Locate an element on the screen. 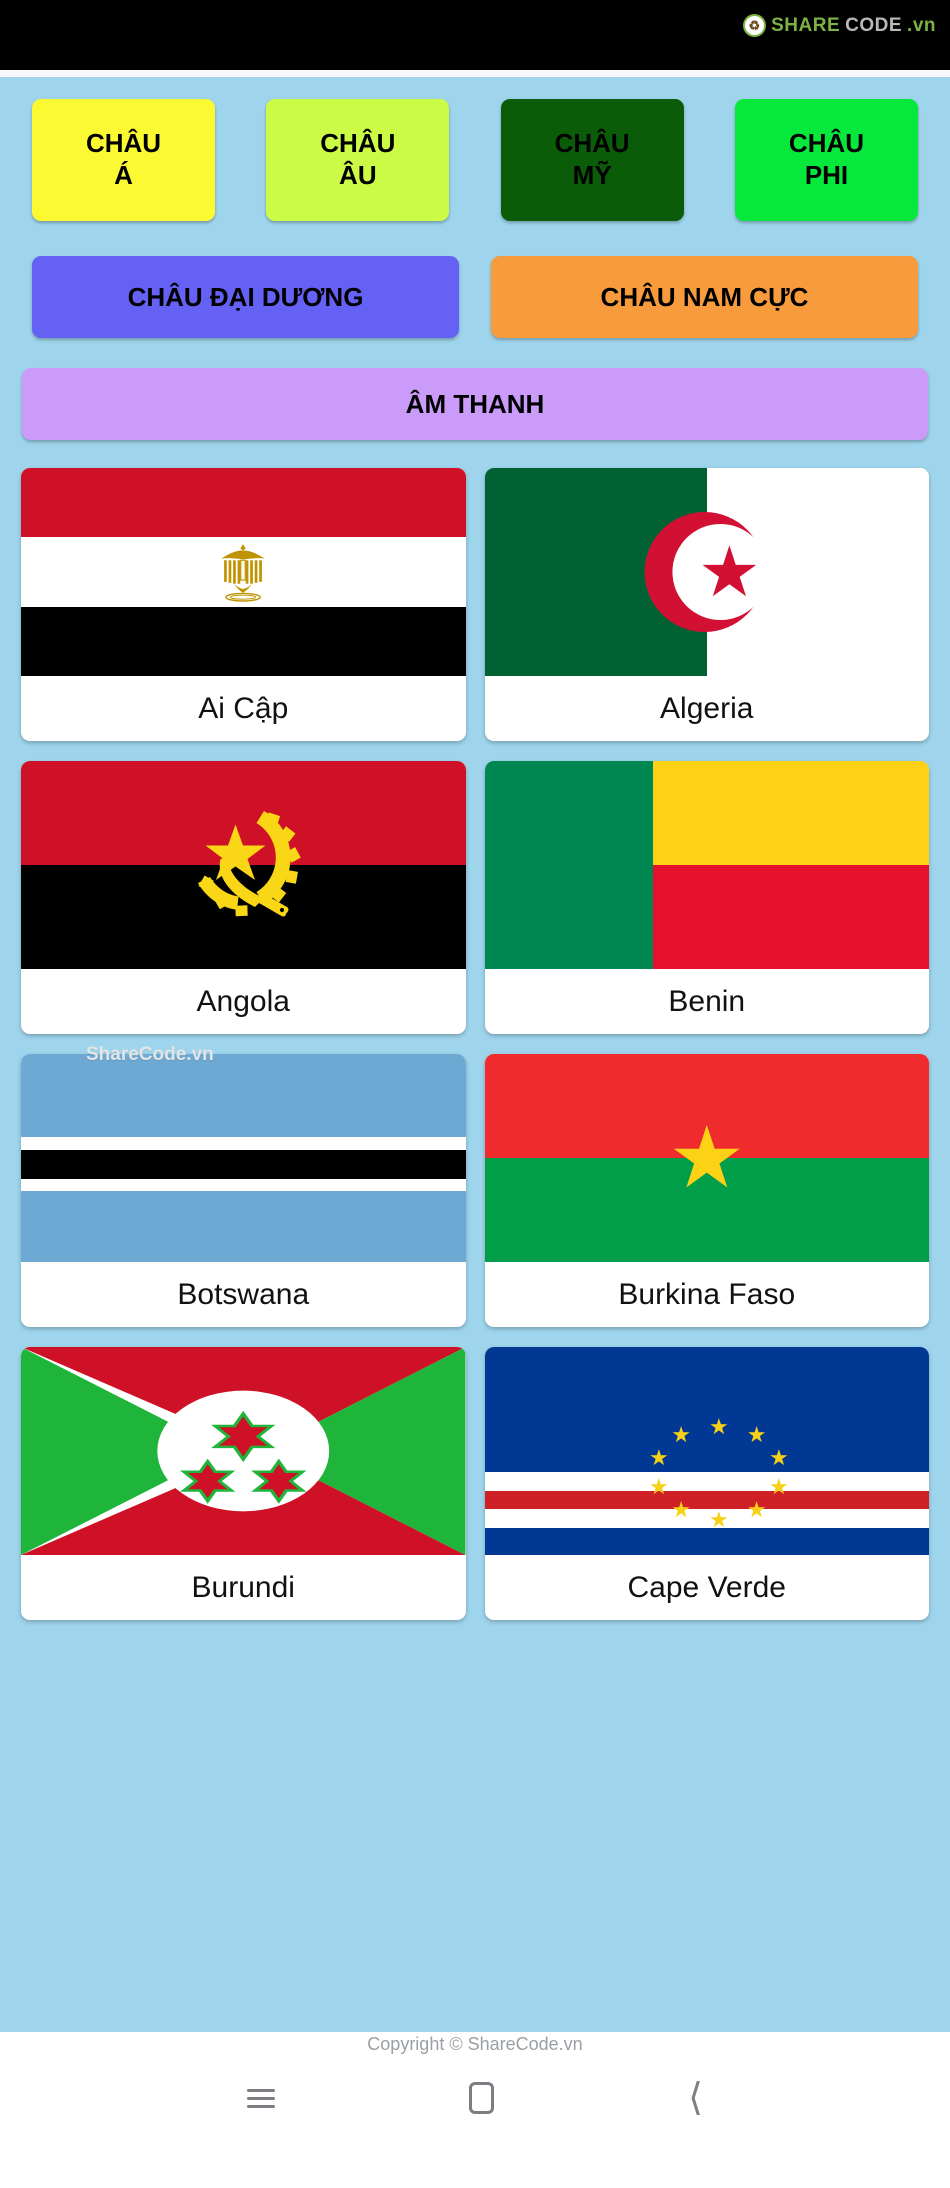  flag-image-cape-verde: ★ ★ ★ ★ ★ ★ ★ ★ ★ ★ is located at coordinates (706, 1451).